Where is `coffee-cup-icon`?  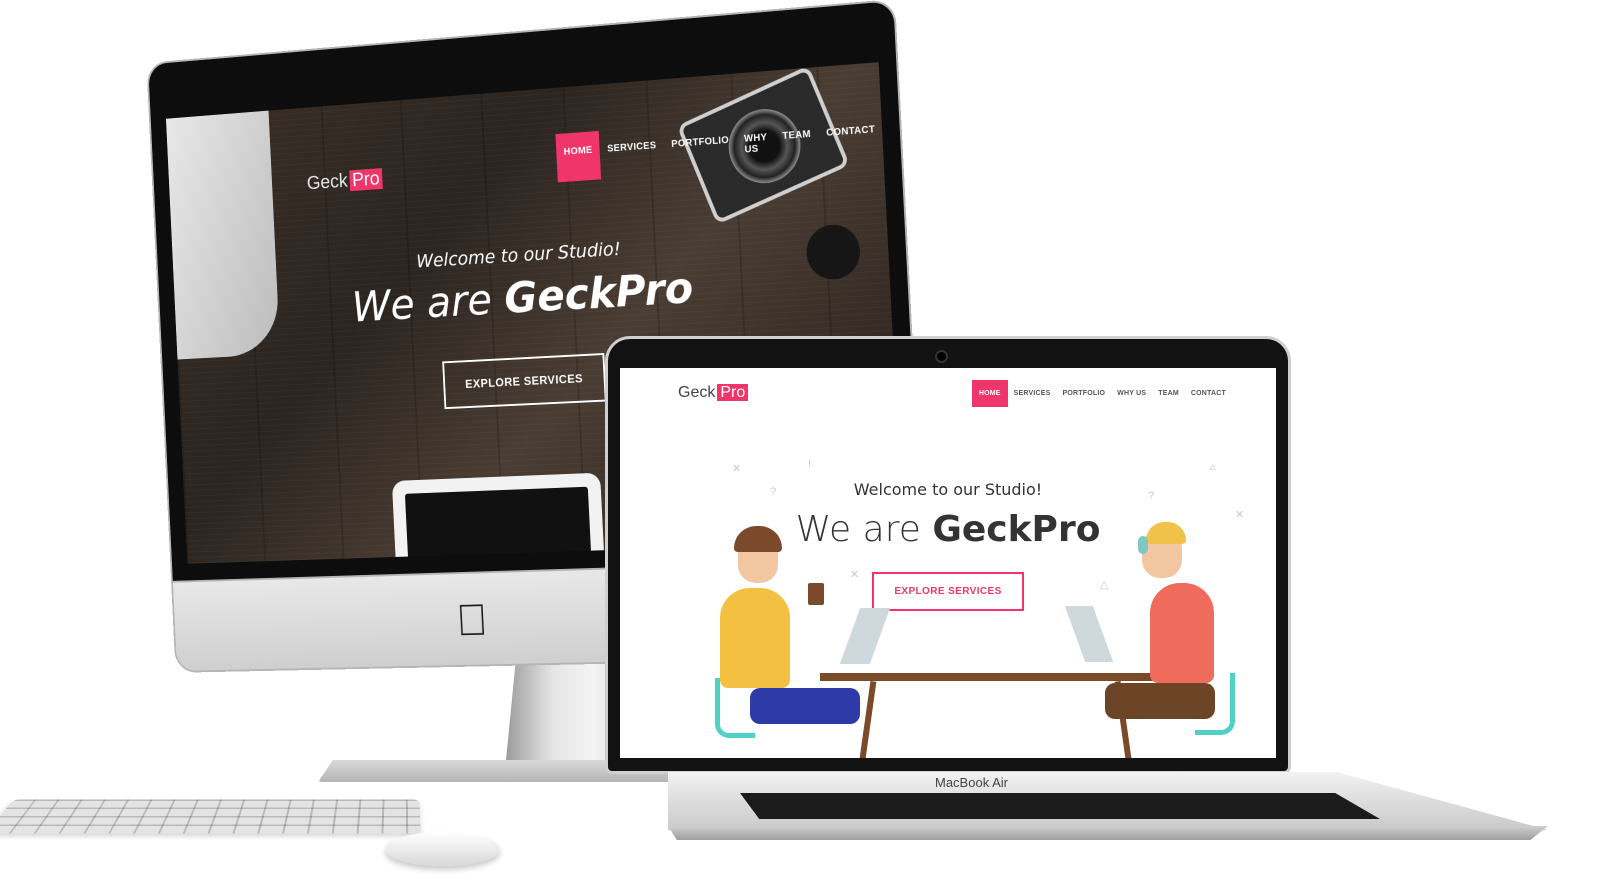
coffee-cup-icon is located at coordinates (816, 594).